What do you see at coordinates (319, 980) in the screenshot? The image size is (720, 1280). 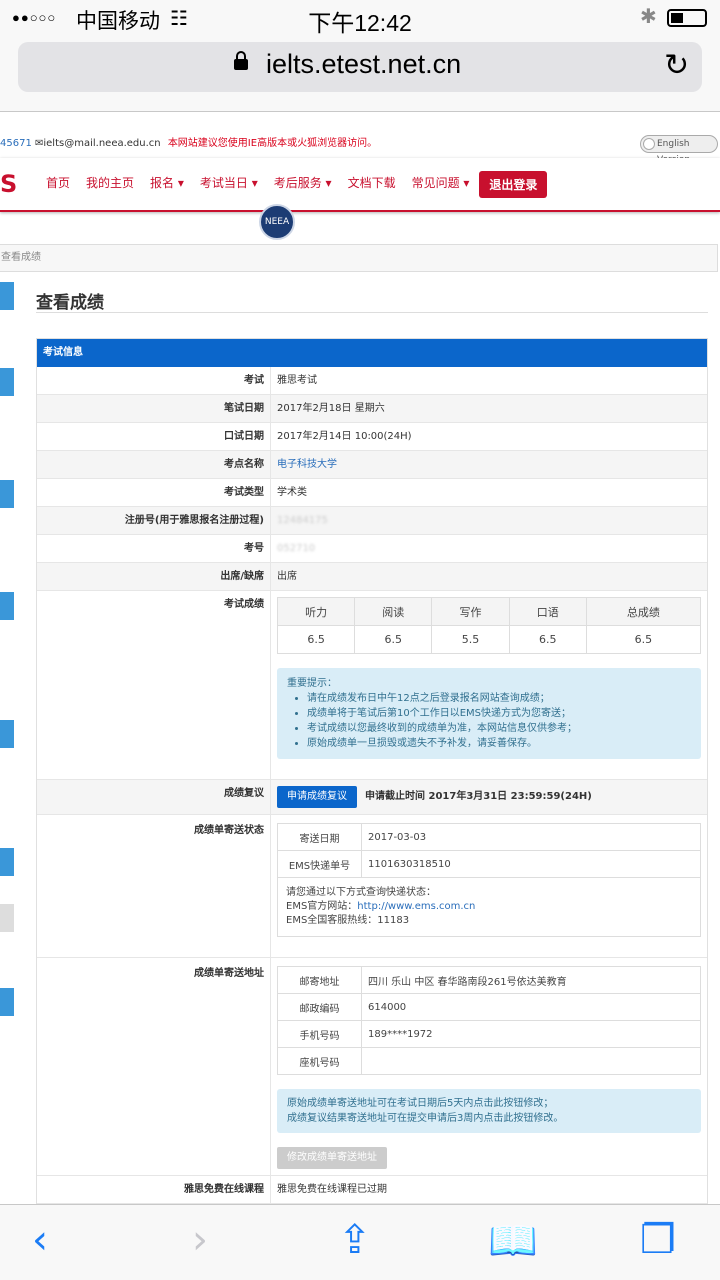 I see `address-key: 邮寄地址` at bounding box center [319, 980].